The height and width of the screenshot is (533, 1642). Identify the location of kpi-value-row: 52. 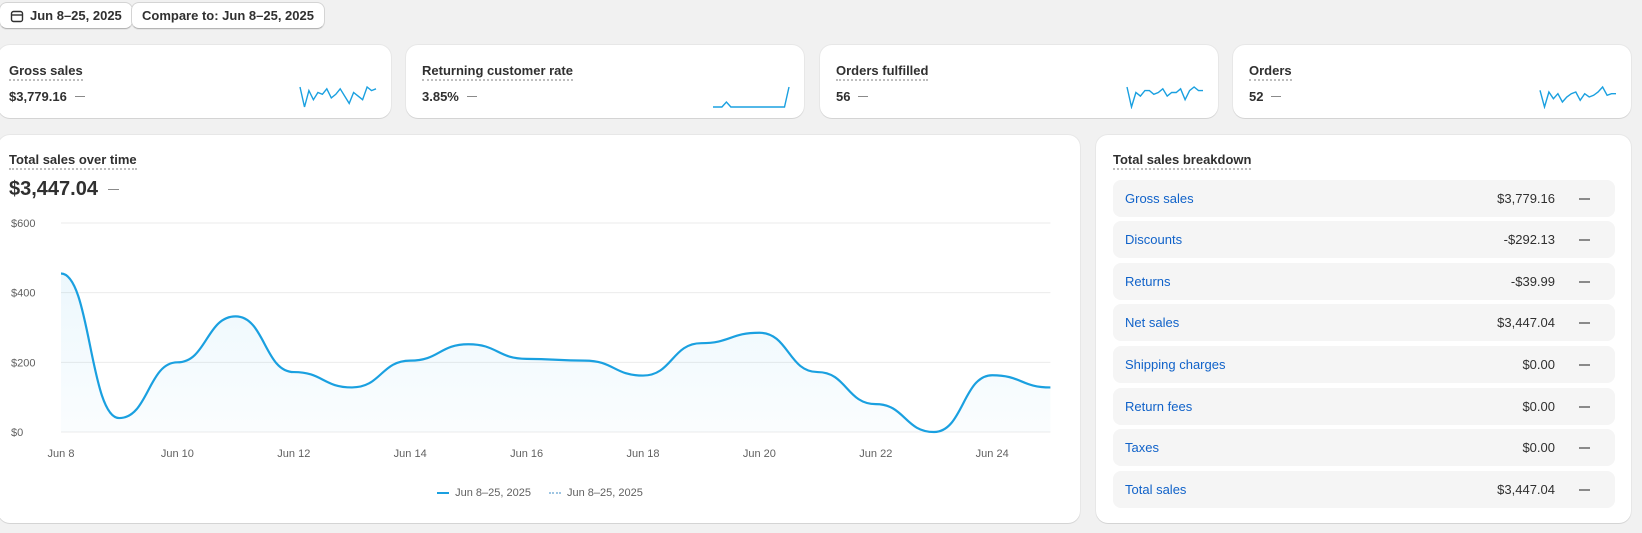
(1265, 96).